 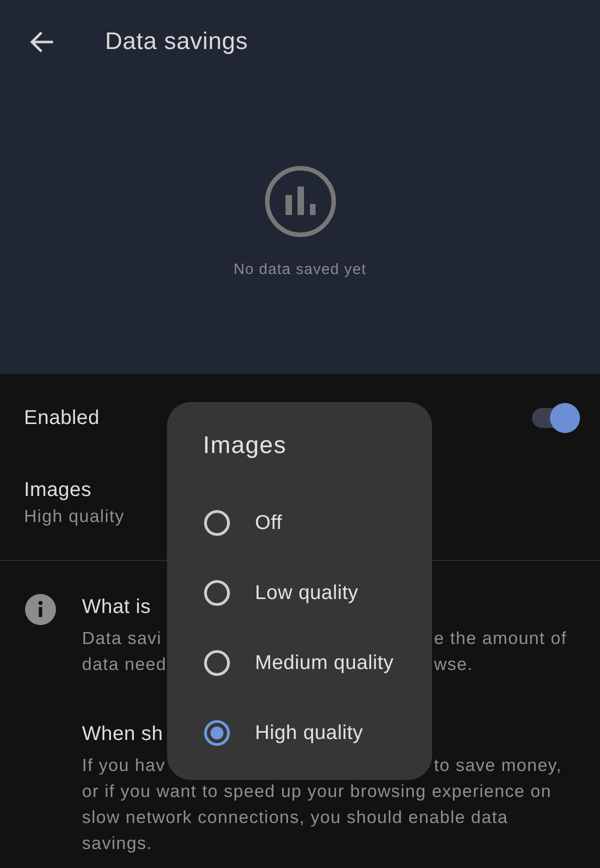 What do you see at coordinates (317, 817) in the screenshot?
I see `description-text: or if you want to speed up your browsing experience on slow network connections, you should enable data savings.` at bounding box center [317, 817].